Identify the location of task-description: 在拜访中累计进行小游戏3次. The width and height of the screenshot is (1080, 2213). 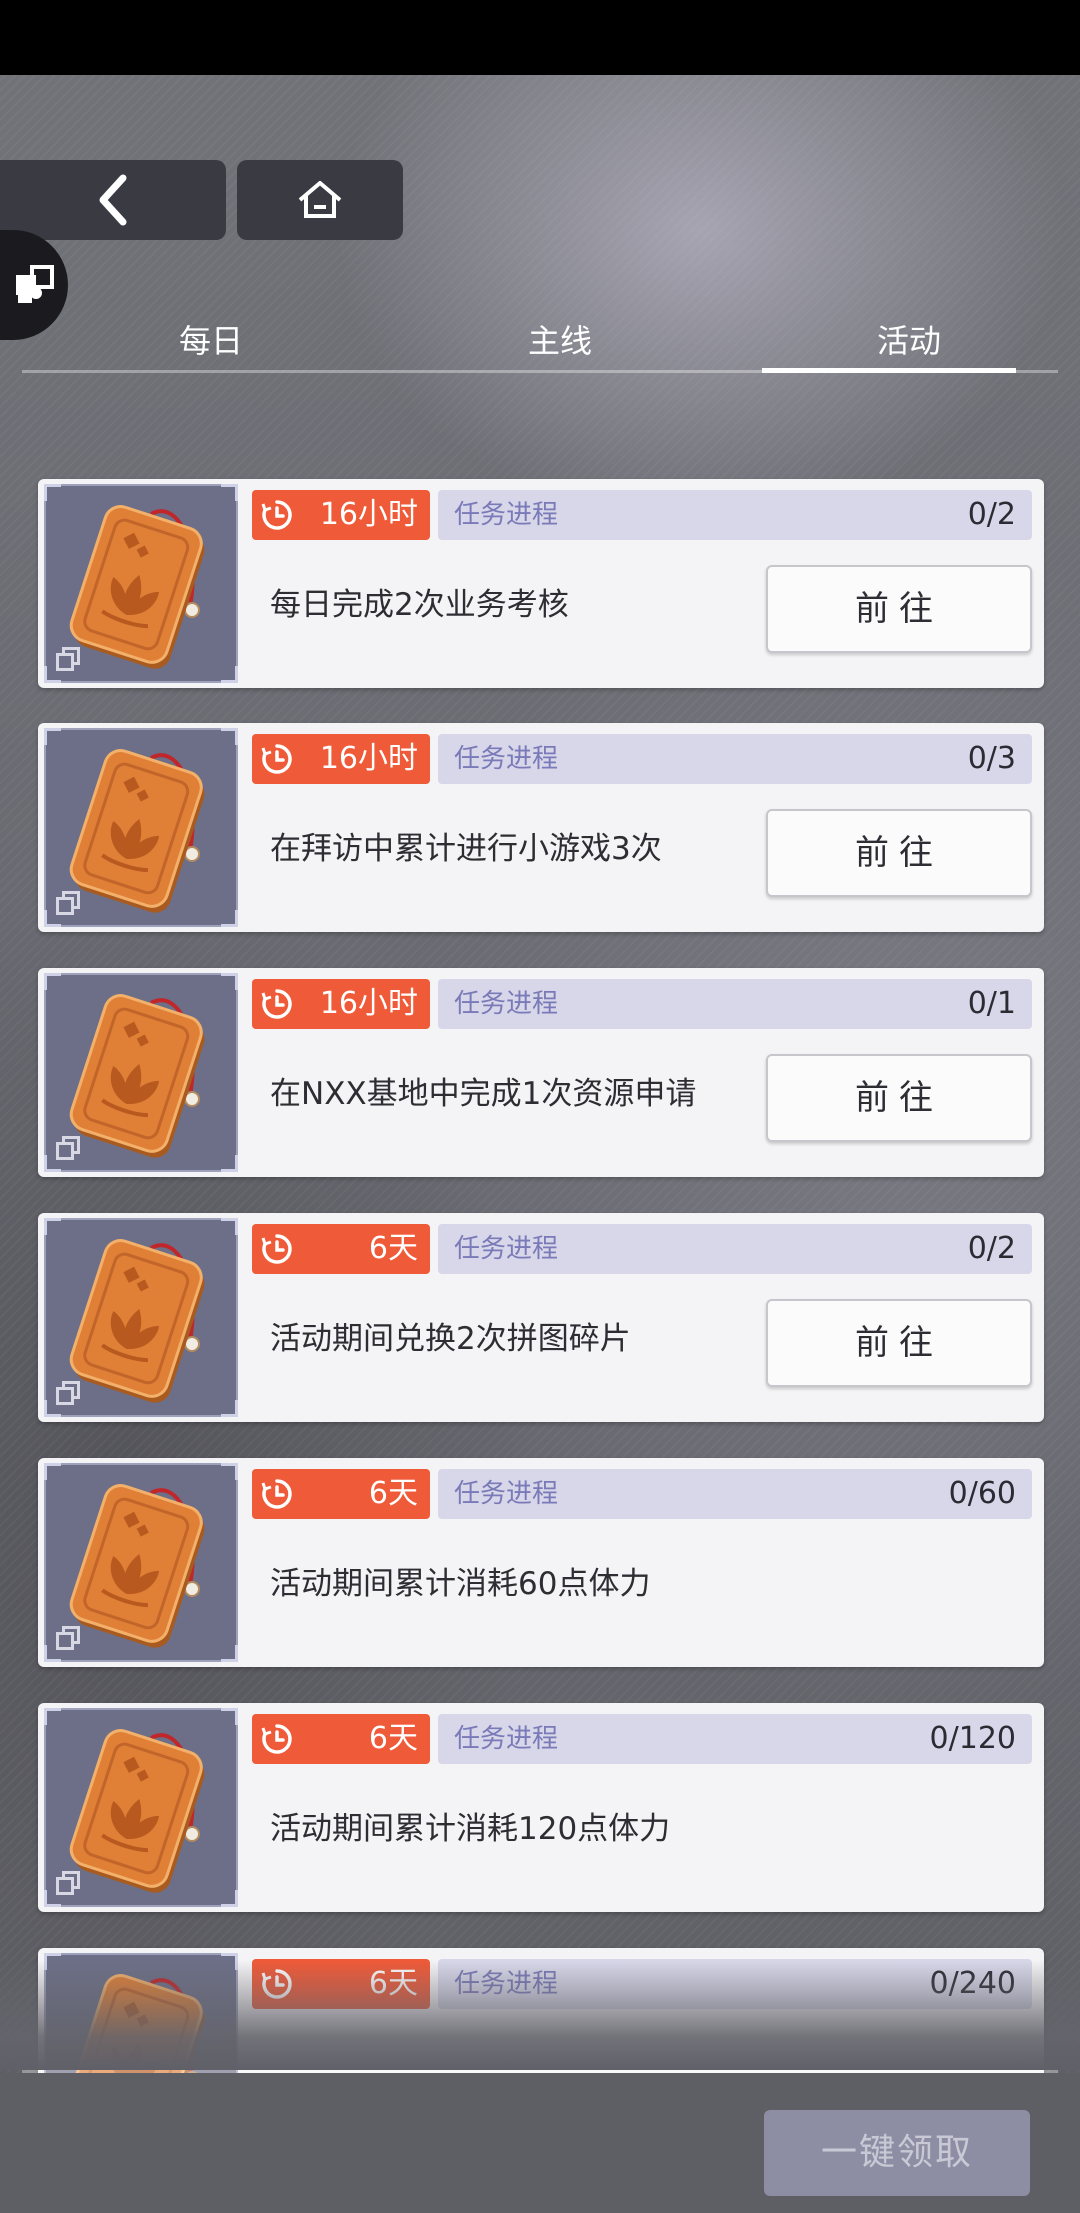
(466, 849).